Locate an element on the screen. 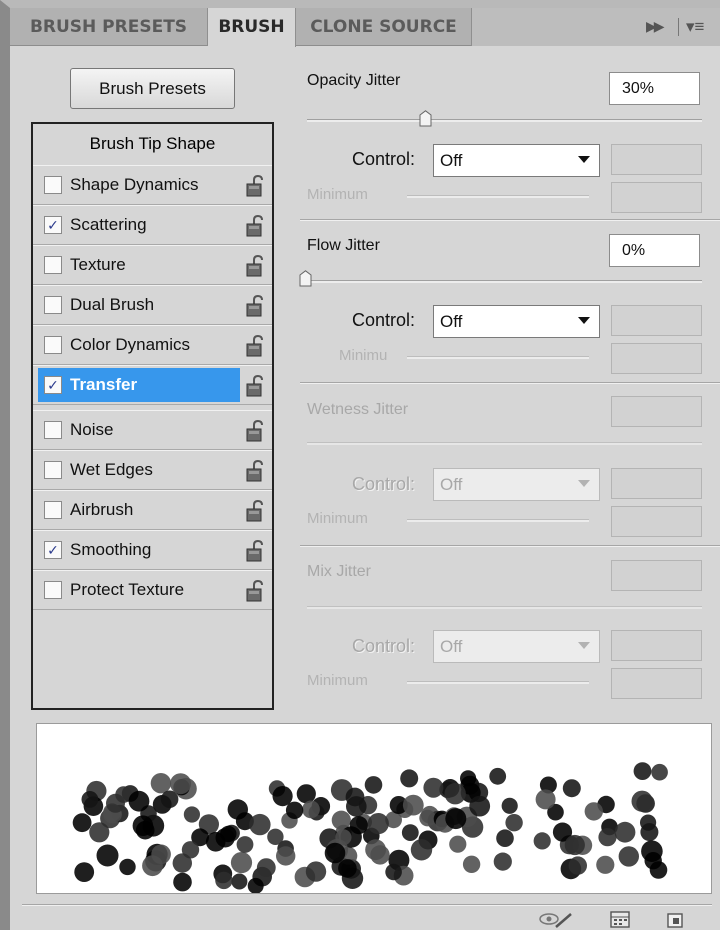  option-label: Smoothing is located at coordinates (111, 549).